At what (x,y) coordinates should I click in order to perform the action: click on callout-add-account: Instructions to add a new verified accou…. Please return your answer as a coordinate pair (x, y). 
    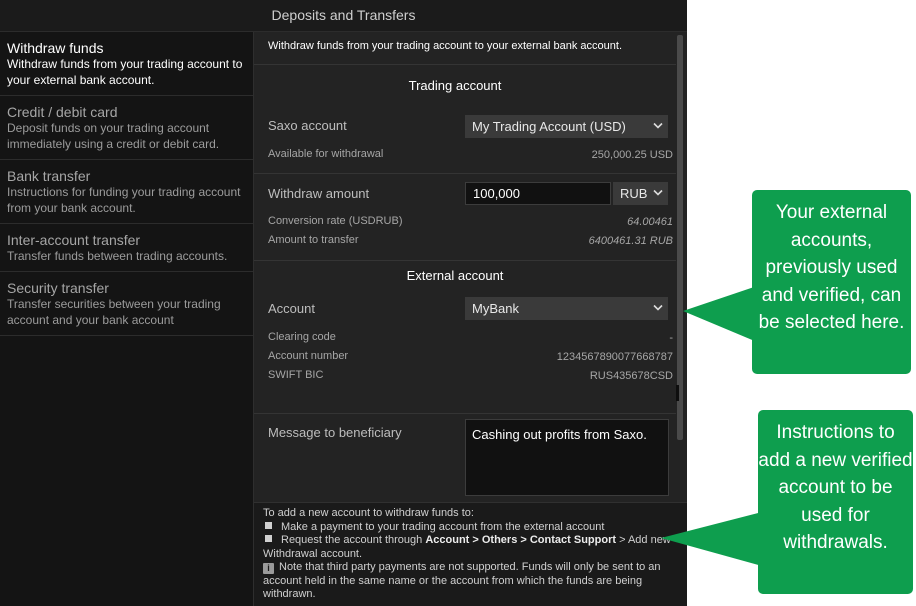
    Looking at the image, I should click on (835, 502).